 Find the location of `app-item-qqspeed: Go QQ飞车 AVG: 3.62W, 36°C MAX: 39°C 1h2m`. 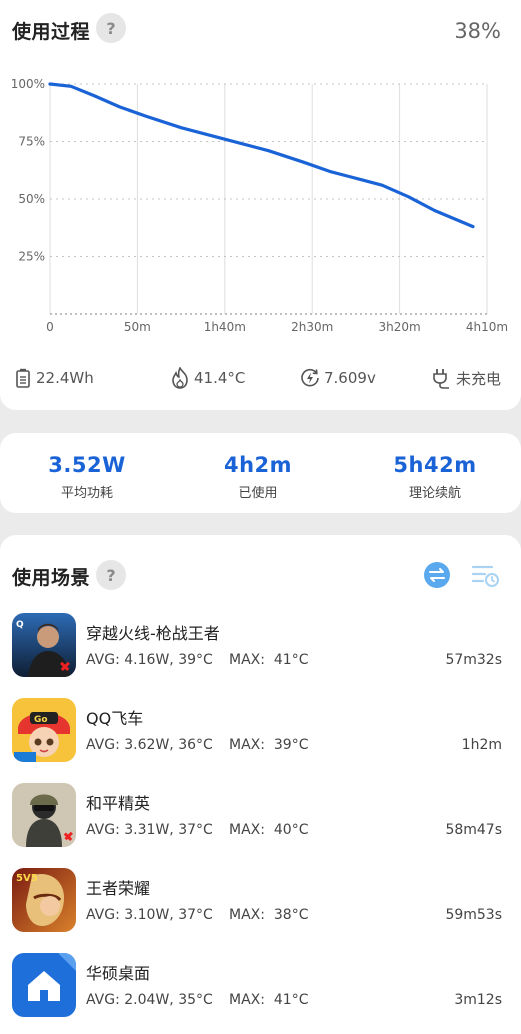

app-item-qqspeed: Go QQ飞车 AVG: 3.62W, 36°C MAX: 39°C 1h2m is located at coordinates (260, 740).